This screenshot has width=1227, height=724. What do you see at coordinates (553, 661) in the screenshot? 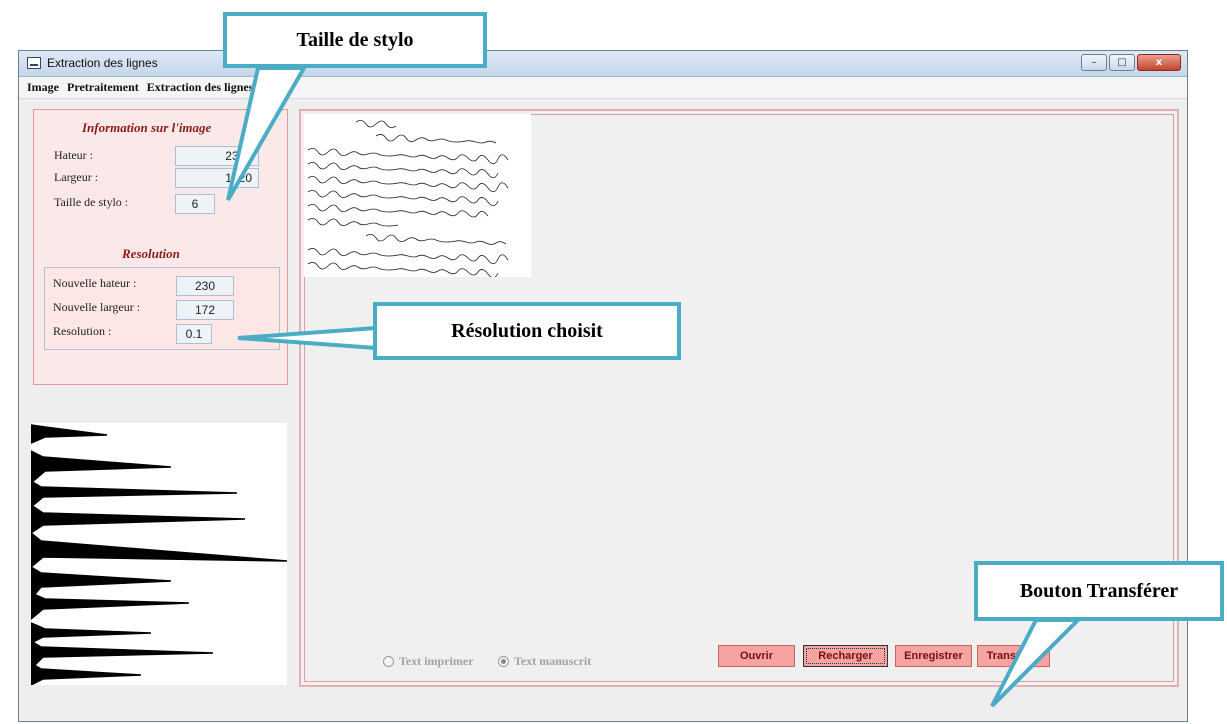
I see `radio-text-manuscrit-label: Text manuscrit` at bounding box center [553, 661].